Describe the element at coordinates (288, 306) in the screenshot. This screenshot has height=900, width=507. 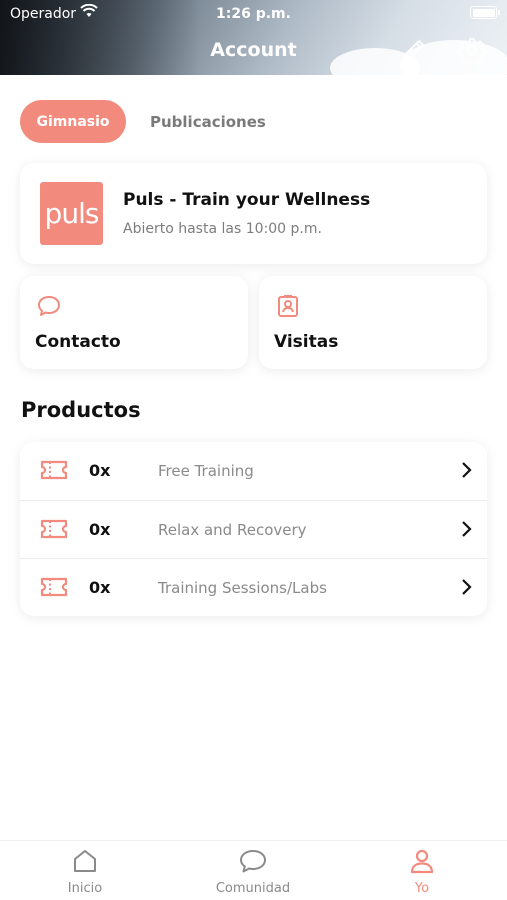
I see `badge-icon` at that location.